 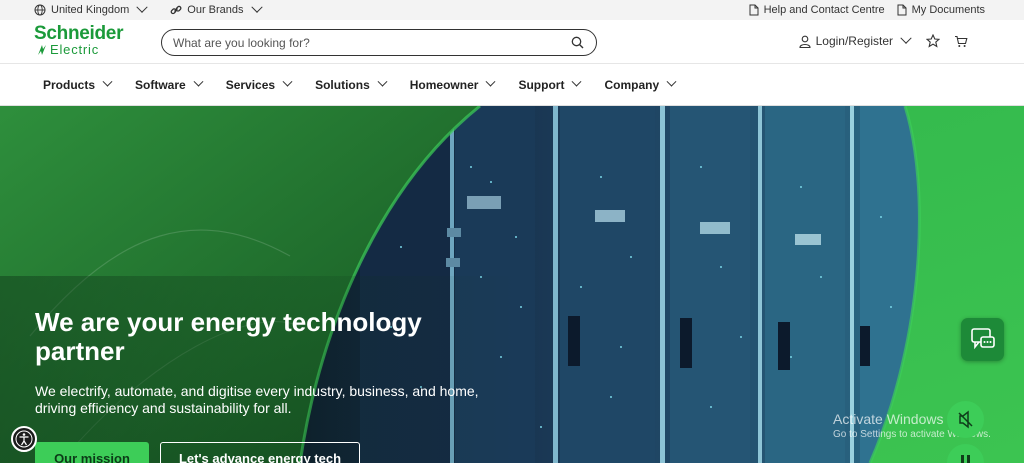 I want to click on globe-icon, so click(x=40, y=10).